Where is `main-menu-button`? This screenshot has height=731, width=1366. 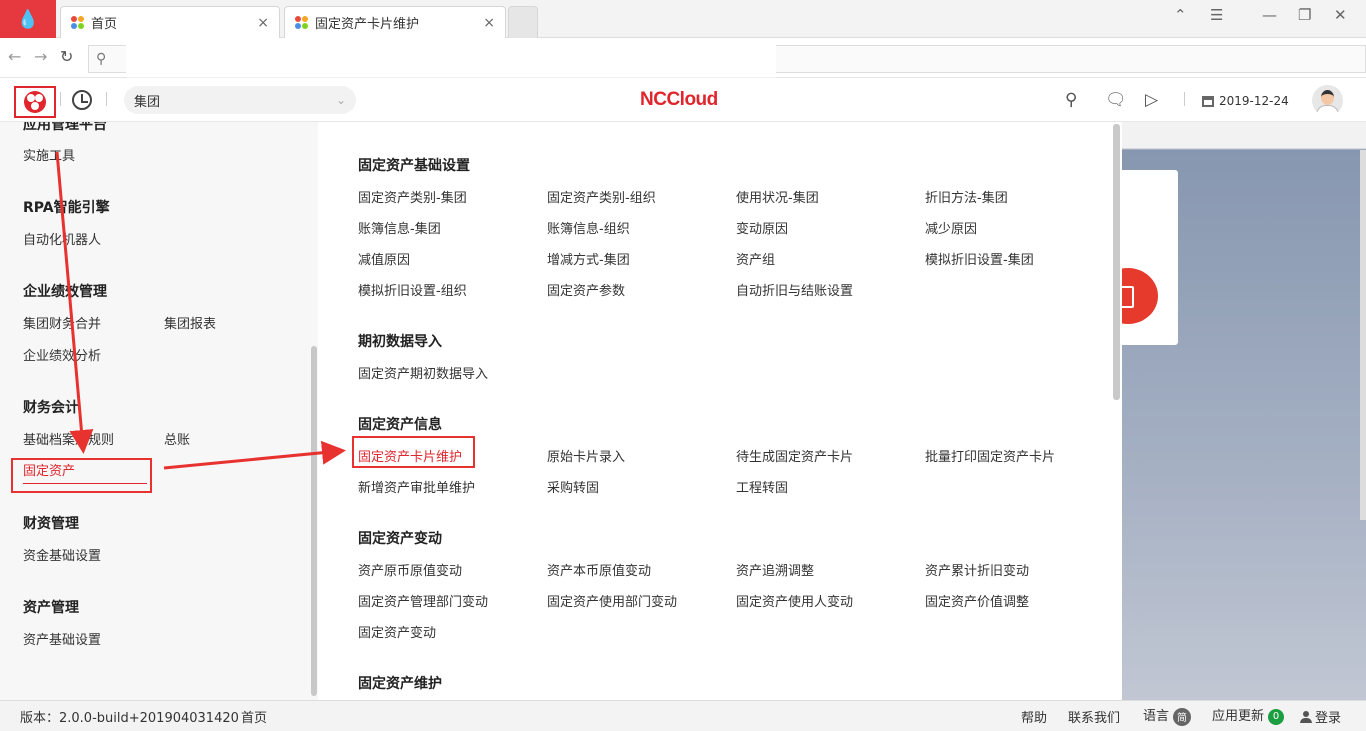
main-menu-button is located at coordinates (35, 102).